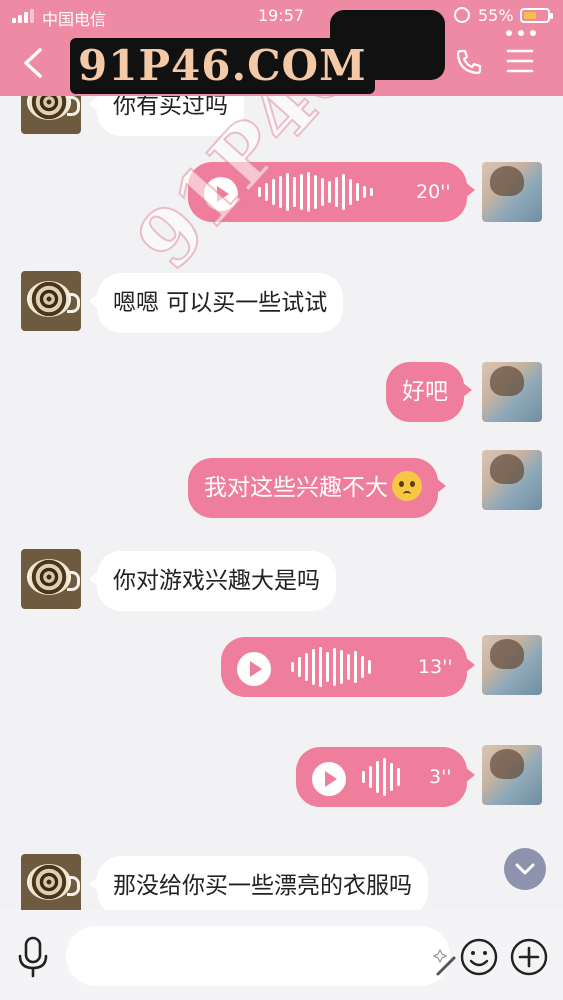 Image resolution: width=563 pixels, height=1000 pixels. What do you see at coordinates (33, 957) in the screenshot?
I see `microphone-icon` at bounding box center [33, 957].